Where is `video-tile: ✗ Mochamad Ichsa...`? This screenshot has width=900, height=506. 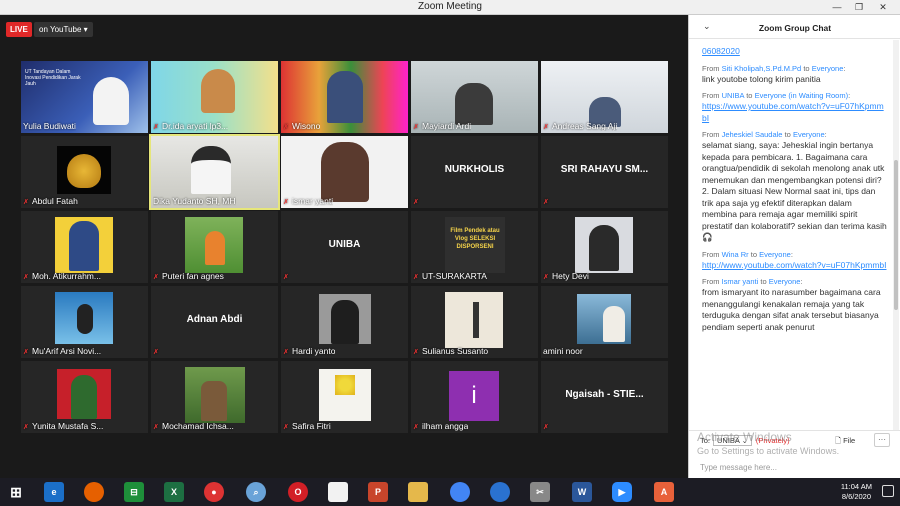
video-tile: ✗ Mochamad Ichsa... is located at coordinates (214, 397).